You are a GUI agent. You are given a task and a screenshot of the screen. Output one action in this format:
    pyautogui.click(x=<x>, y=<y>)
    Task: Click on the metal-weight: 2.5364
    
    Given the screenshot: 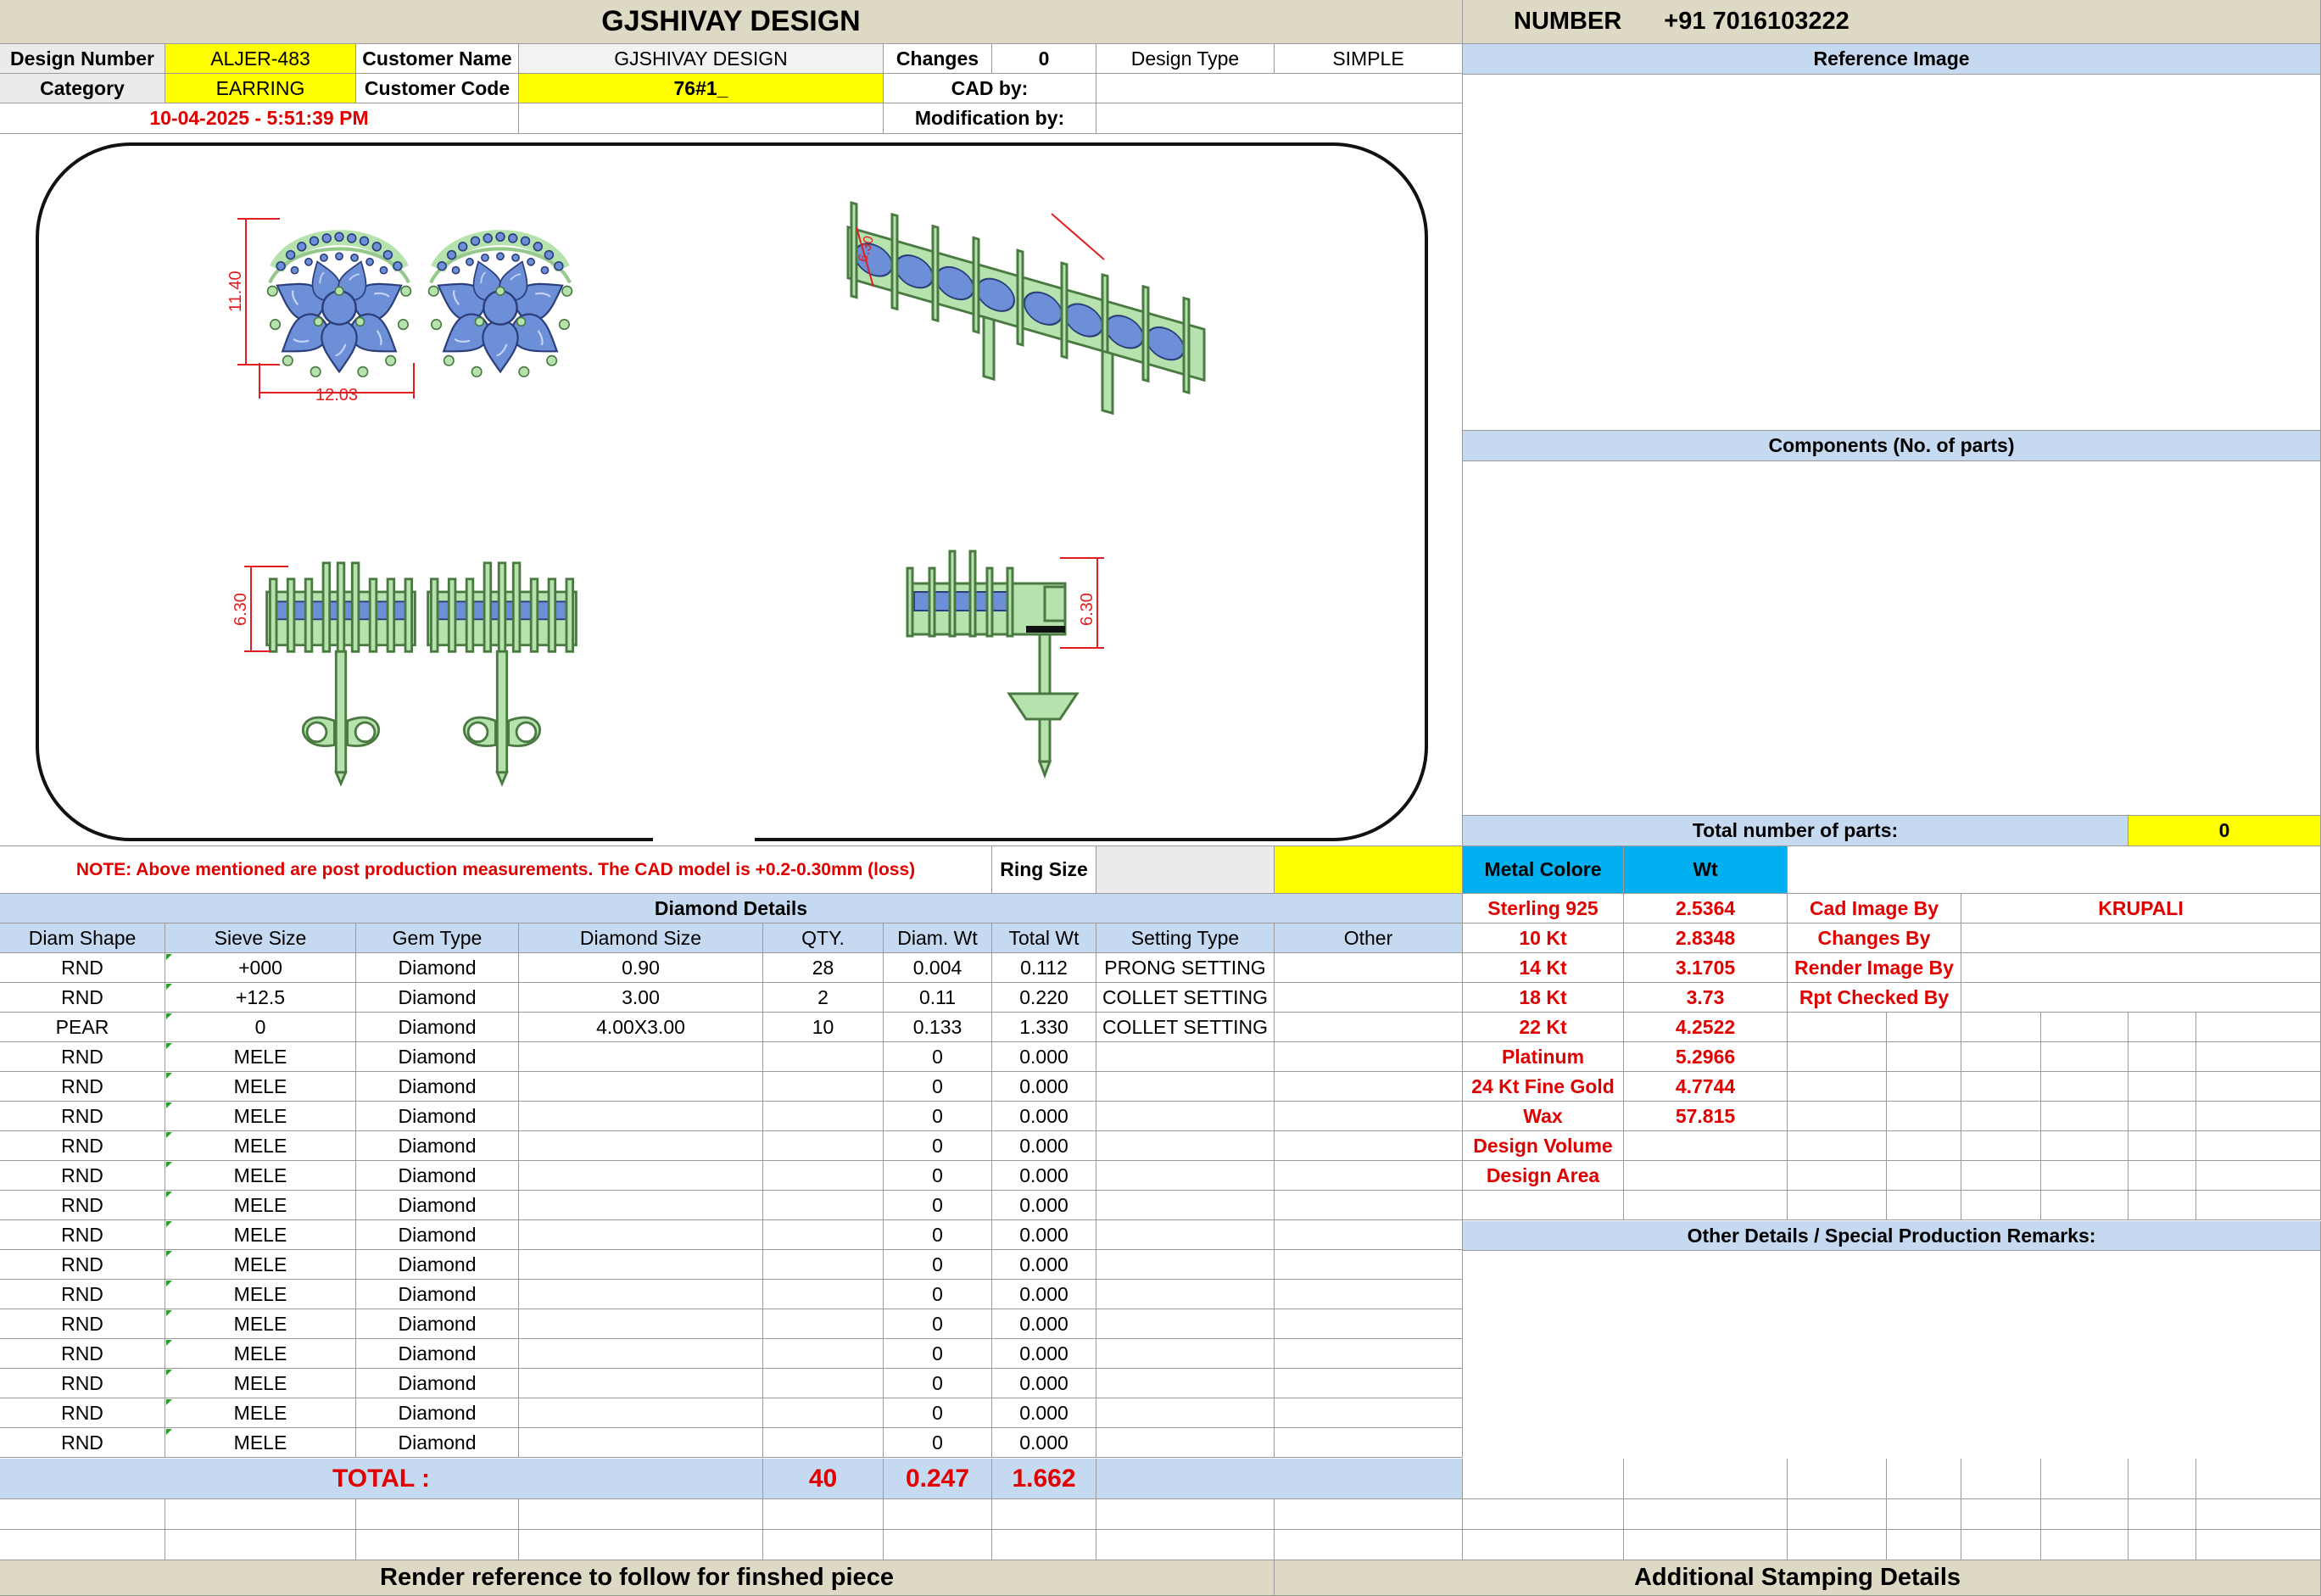 What is the action you would take?
    pyautogui.click(x=1706, y=909)
    